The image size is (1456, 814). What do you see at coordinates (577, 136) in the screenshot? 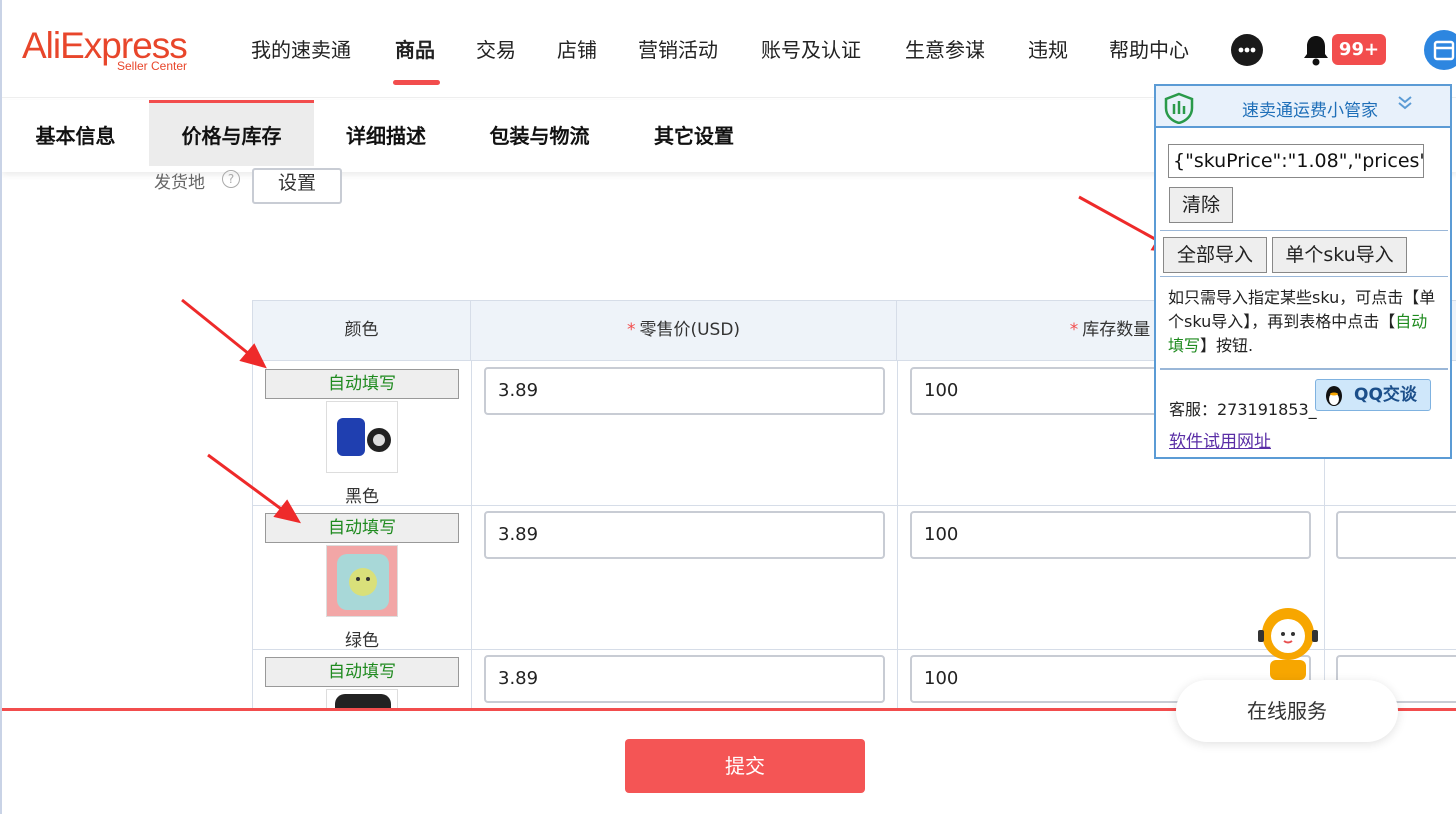
I see `tabs-overlay` at bounding box center [577, 136].